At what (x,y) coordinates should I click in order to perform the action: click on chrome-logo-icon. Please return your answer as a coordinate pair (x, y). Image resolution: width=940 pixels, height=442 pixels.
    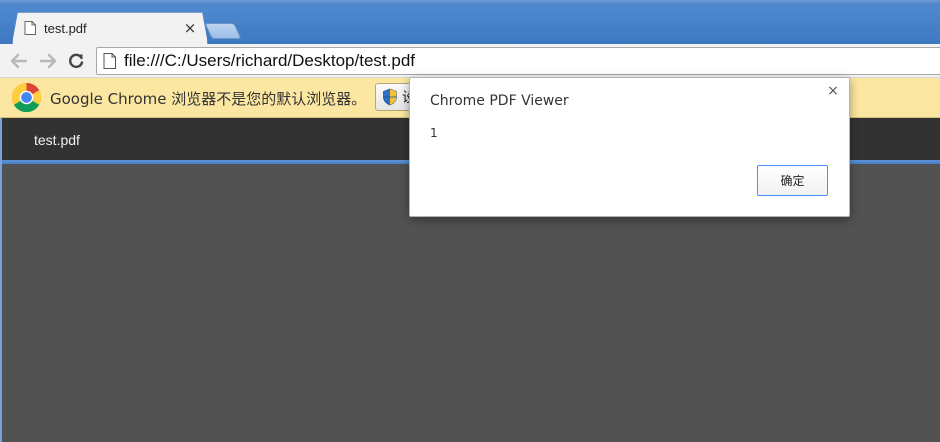
    Looking at the image, I should click on (26, 97).